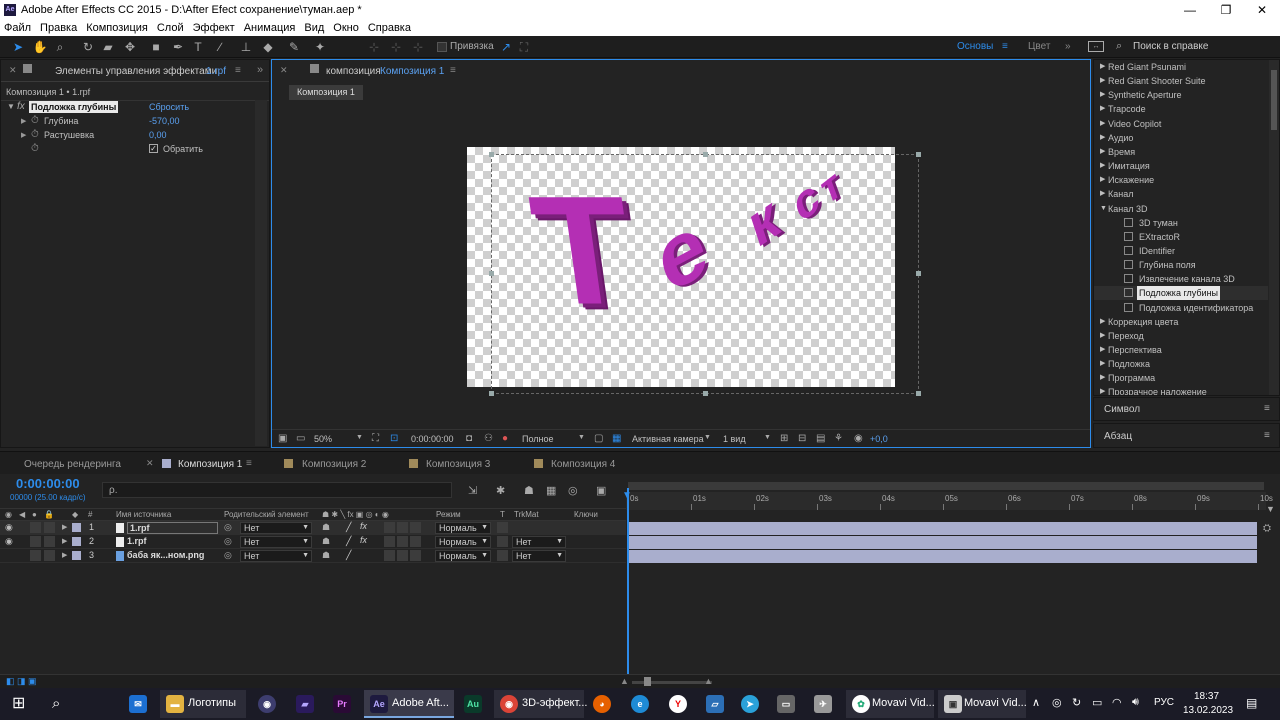  What do you see at coordinates (260, 70) in the screenshot?
I see `panel-overflow-icon: »` at bounding box center [260, 70].